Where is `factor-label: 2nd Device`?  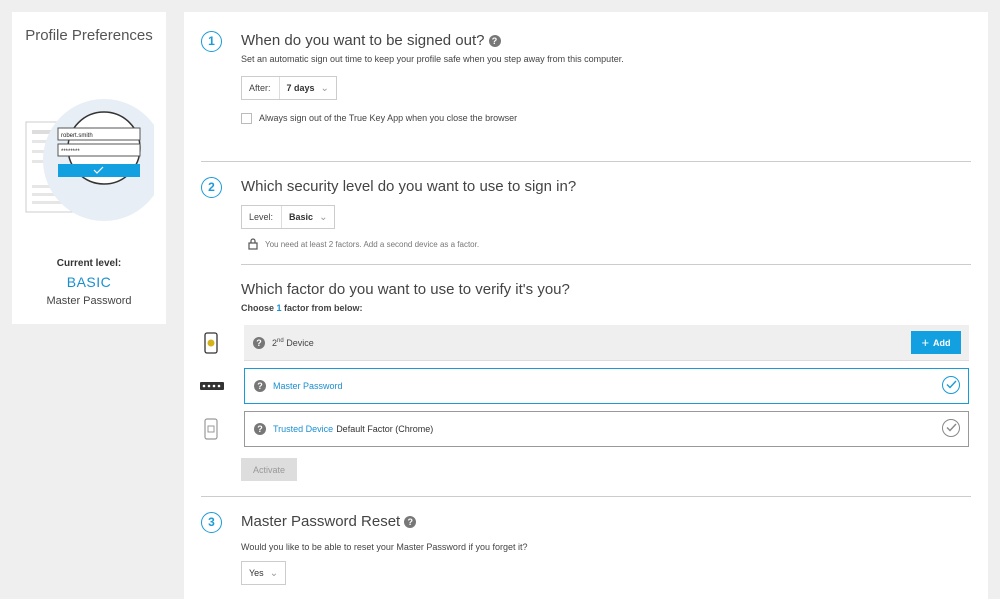 factor-label: 2nd Device is located at coordinates (293, 343).